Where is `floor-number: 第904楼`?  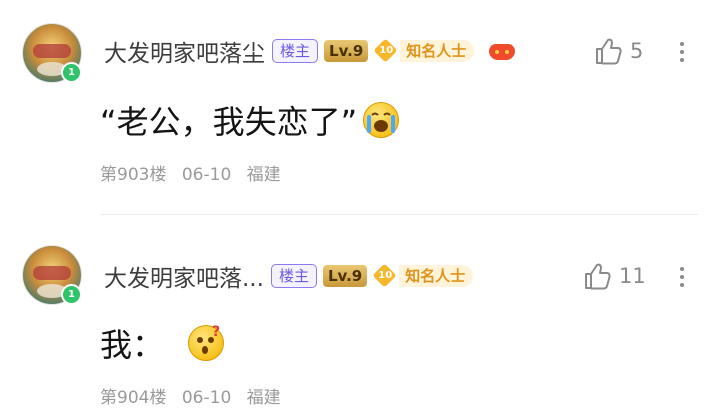
floor-number: 第904楼 is located at coordinates (133, 398).